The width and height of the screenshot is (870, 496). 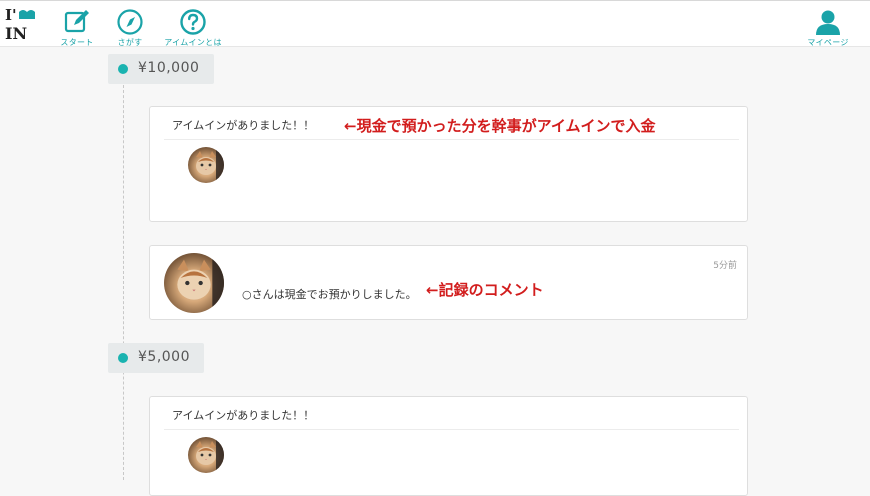 What do you see at coordinates (329, 294) in the screenshot?
I see `comment-text: ○さんは現金でお預かりしました。` at bounding box center [329, 294].